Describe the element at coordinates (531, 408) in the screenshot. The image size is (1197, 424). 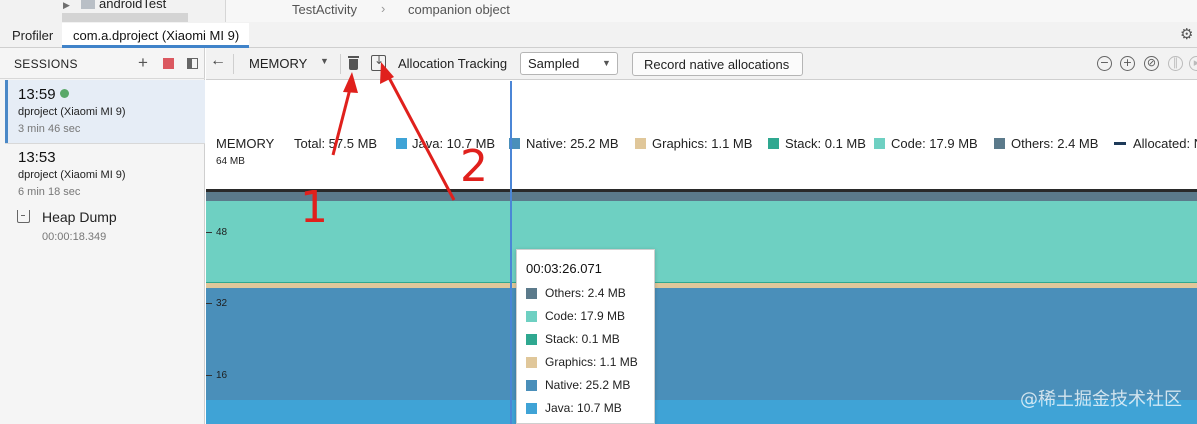
I see `tooltip-swatch-java` at that location.